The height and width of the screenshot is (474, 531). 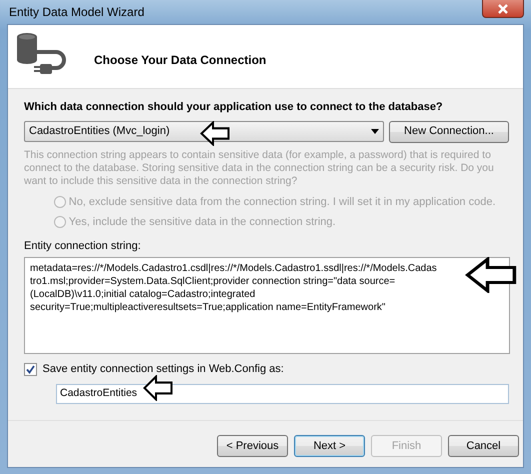 What do you see at coordinates (163, 369) in the screenshot?
I see `save-label: Save entity connection settings in Web.Config as:` at bounding box center [163, 369].